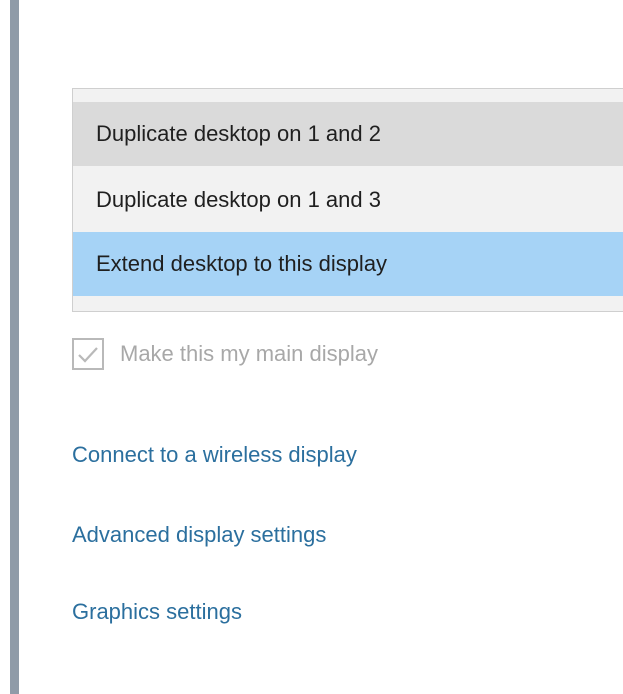  I want to click on left-edge-rail, so click(14, 347).